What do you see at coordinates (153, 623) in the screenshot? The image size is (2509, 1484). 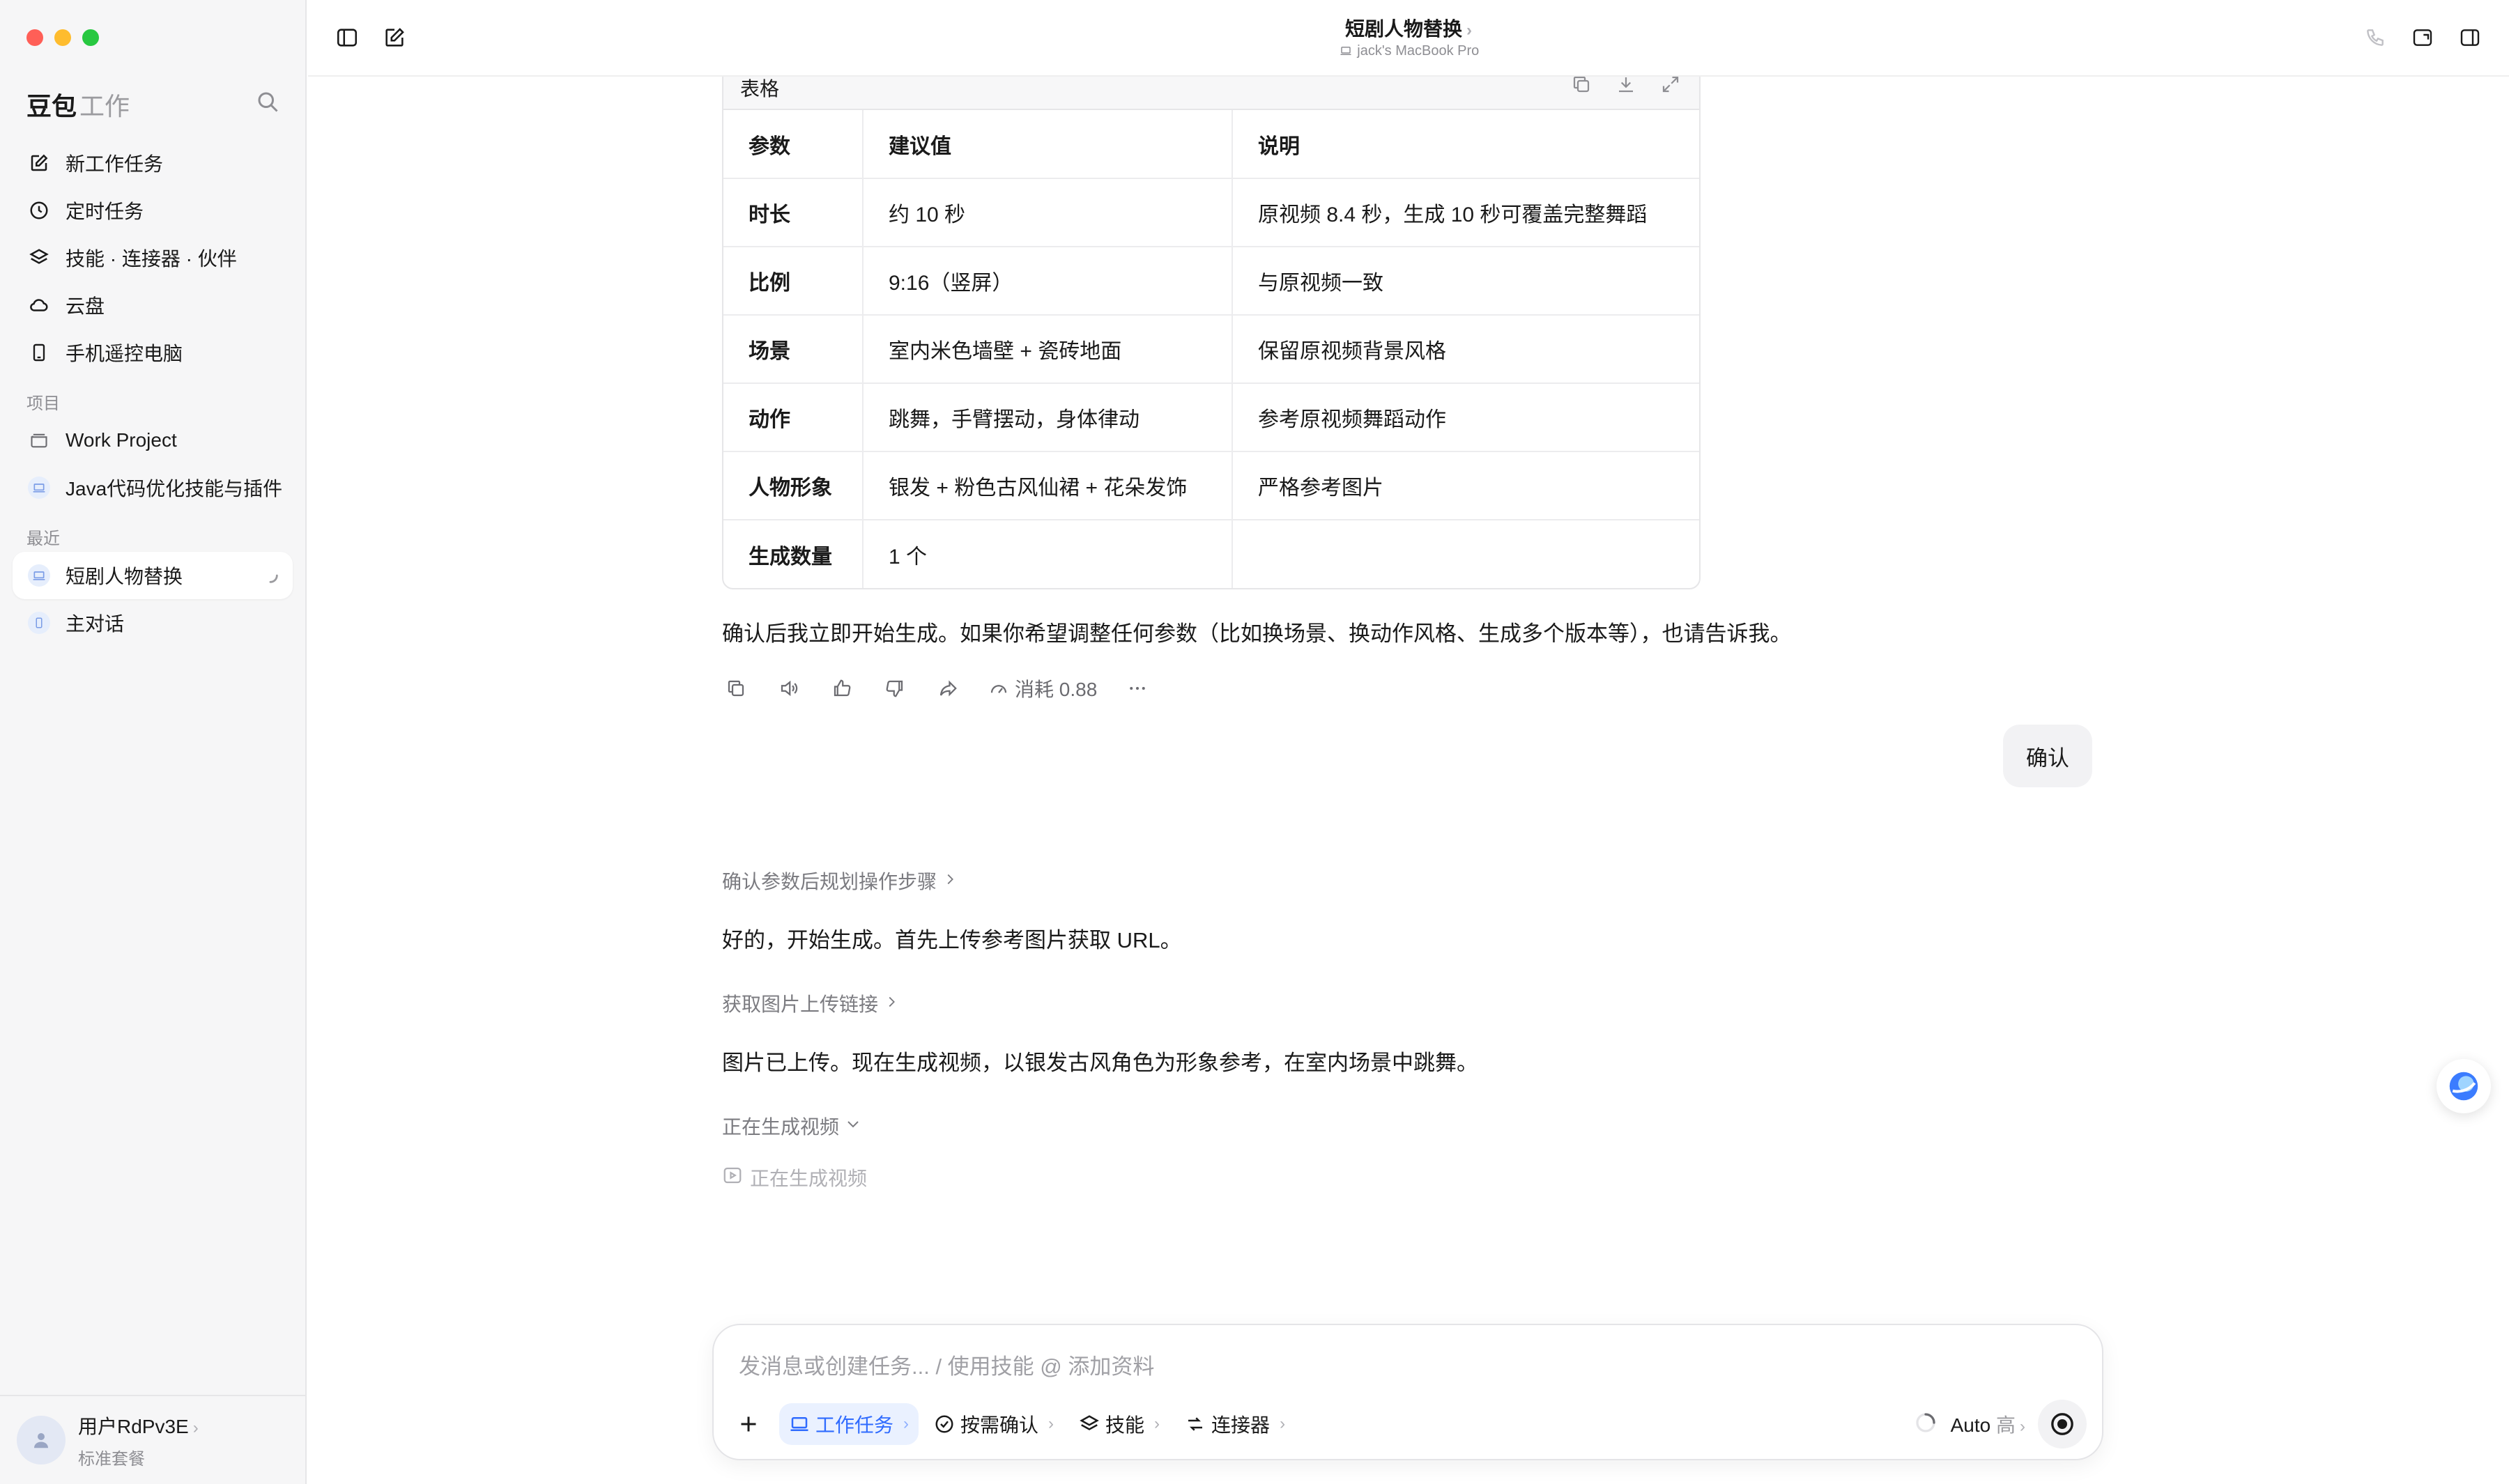 I see `sidebar-item-recent: 主对话` at bounding box center [153, 623].